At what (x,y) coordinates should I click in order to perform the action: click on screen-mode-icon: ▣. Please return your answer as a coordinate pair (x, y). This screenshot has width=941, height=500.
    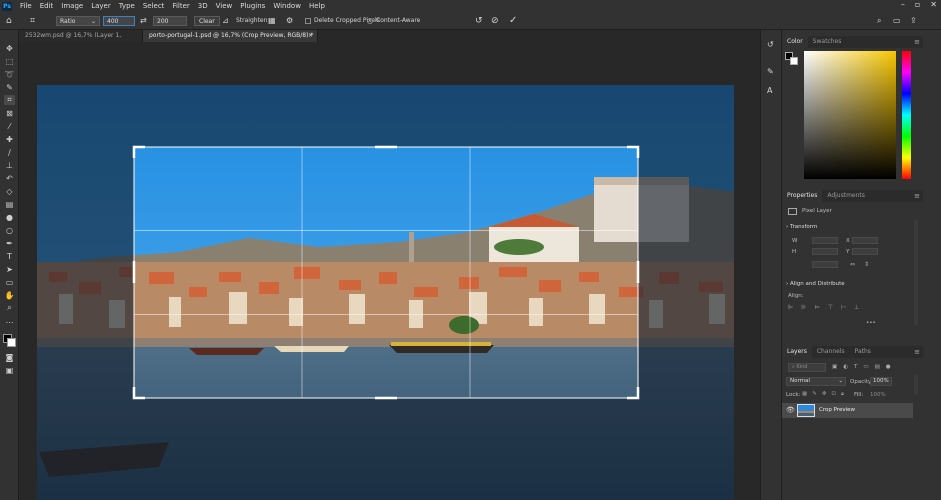
    Looking at the image, I should click on (9, 370).